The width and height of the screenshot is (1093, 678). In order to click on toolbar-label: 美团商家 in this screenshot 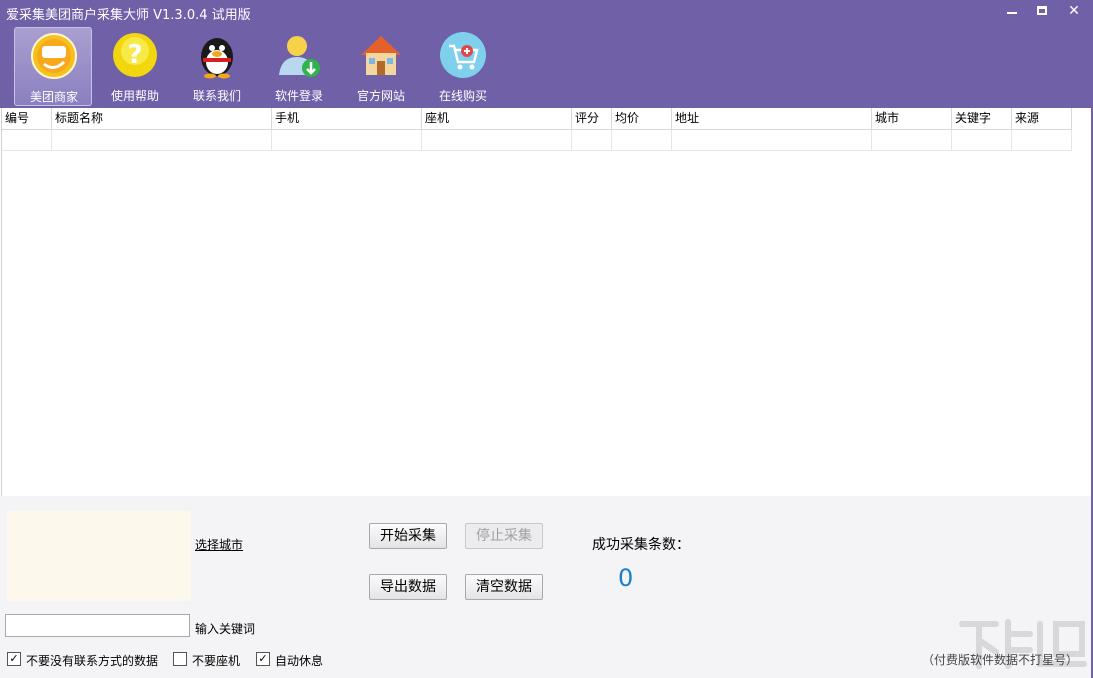, I will do `click(53, 97)`.